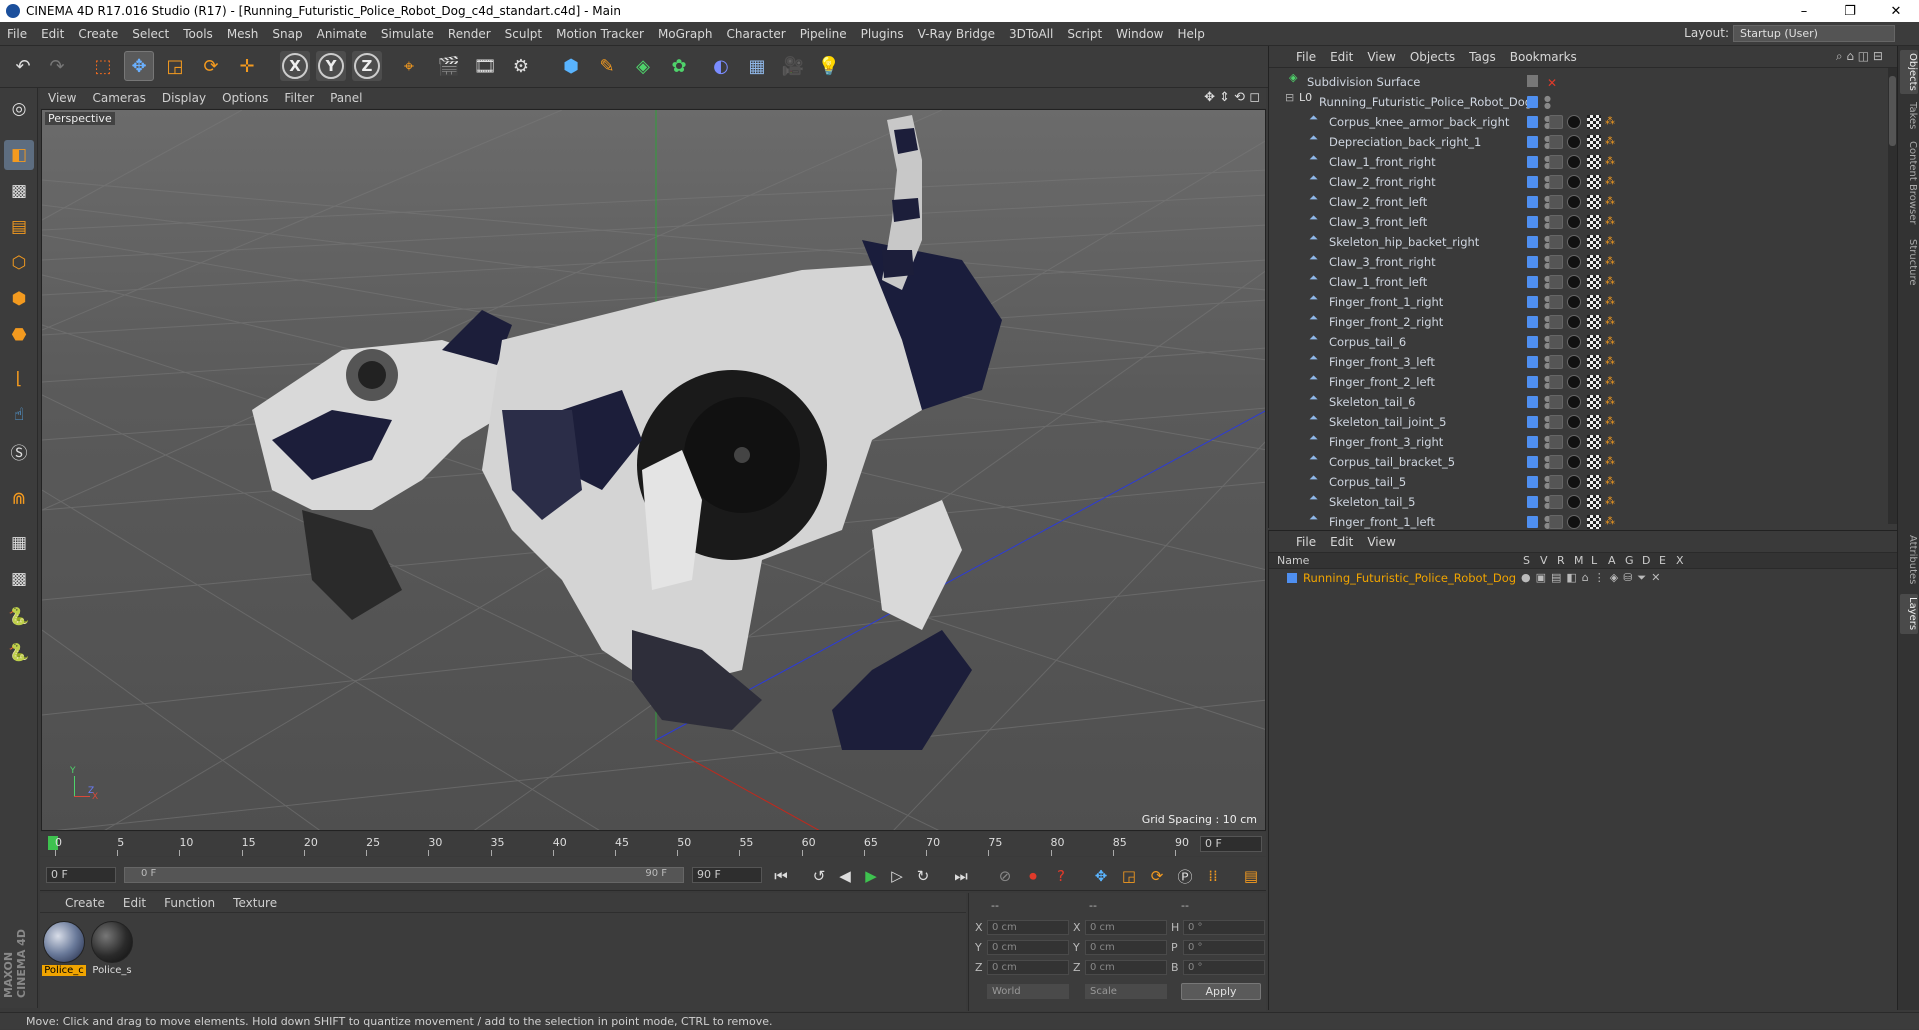 This screenshot has width=1919, height=1030. Describe the element at coordinates (1859, 56) in the screenshot. I see `om-search-home-icons: ⌕ ⌂ ◫ ⊟` at that location.